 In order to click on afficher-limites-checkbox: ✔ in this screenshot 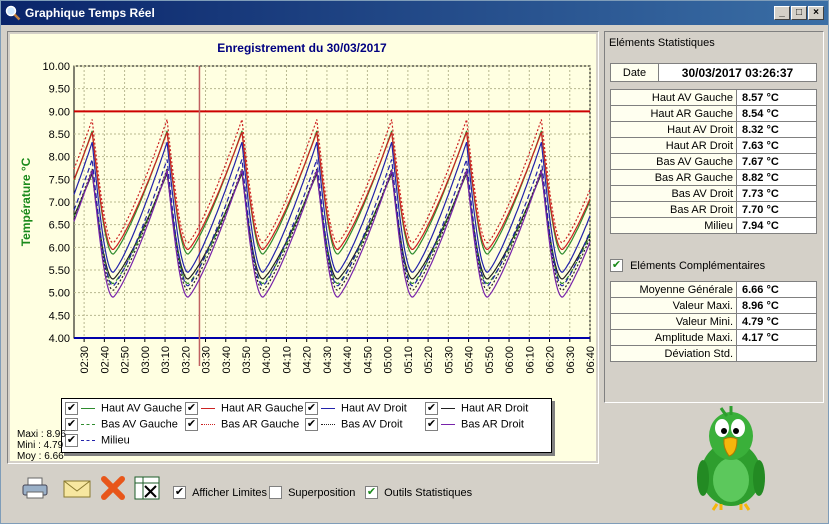, I will do `click(179, 492)`.